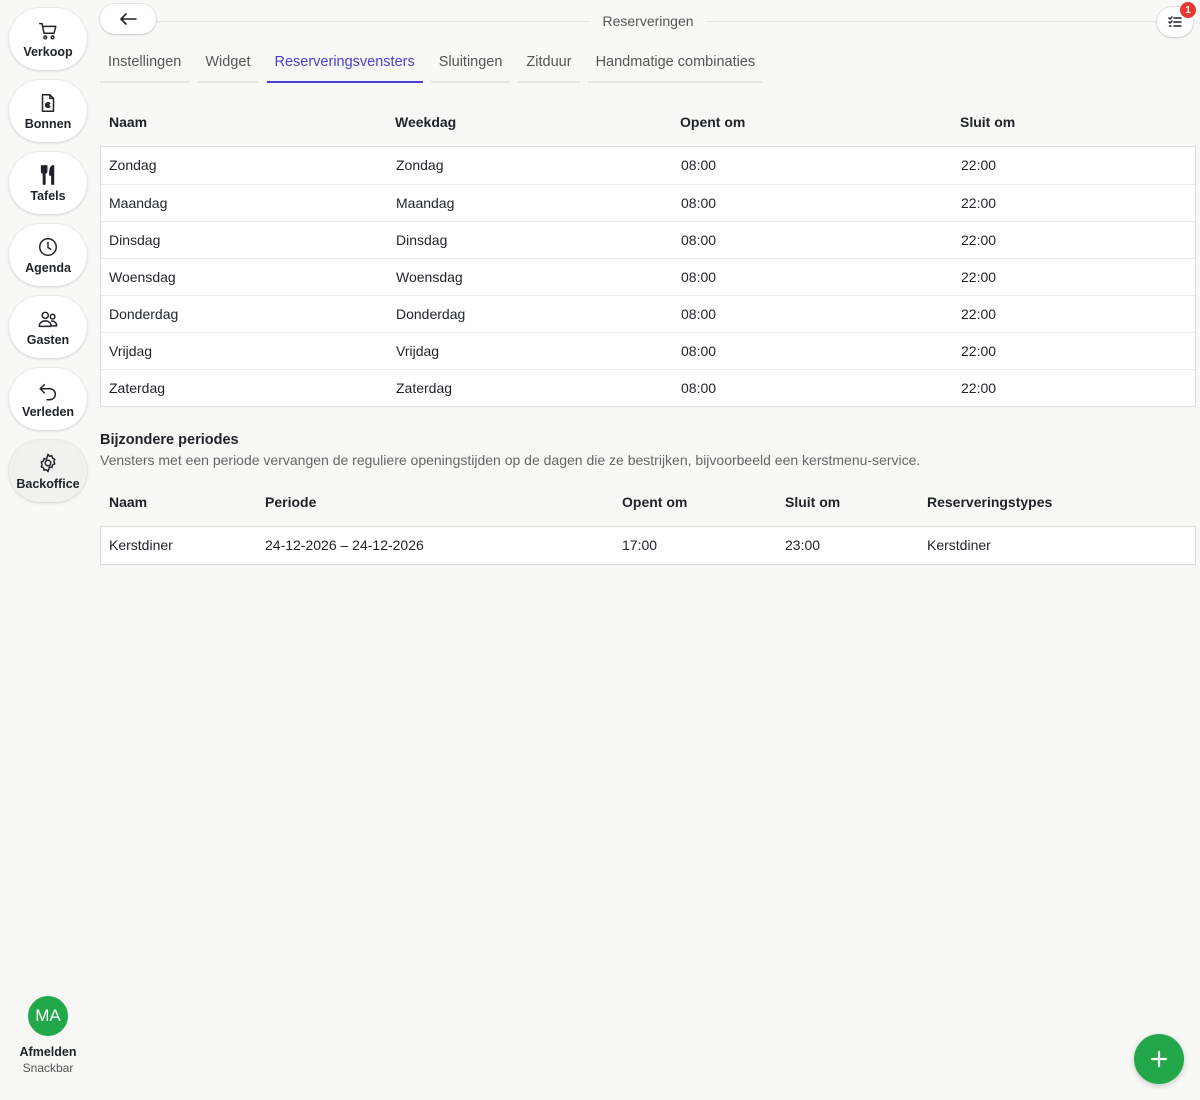  What do you see at coordinates (1188, 10) in the screenshot?
I see `notification-badge: 1` at bounding box center [1188, 10].